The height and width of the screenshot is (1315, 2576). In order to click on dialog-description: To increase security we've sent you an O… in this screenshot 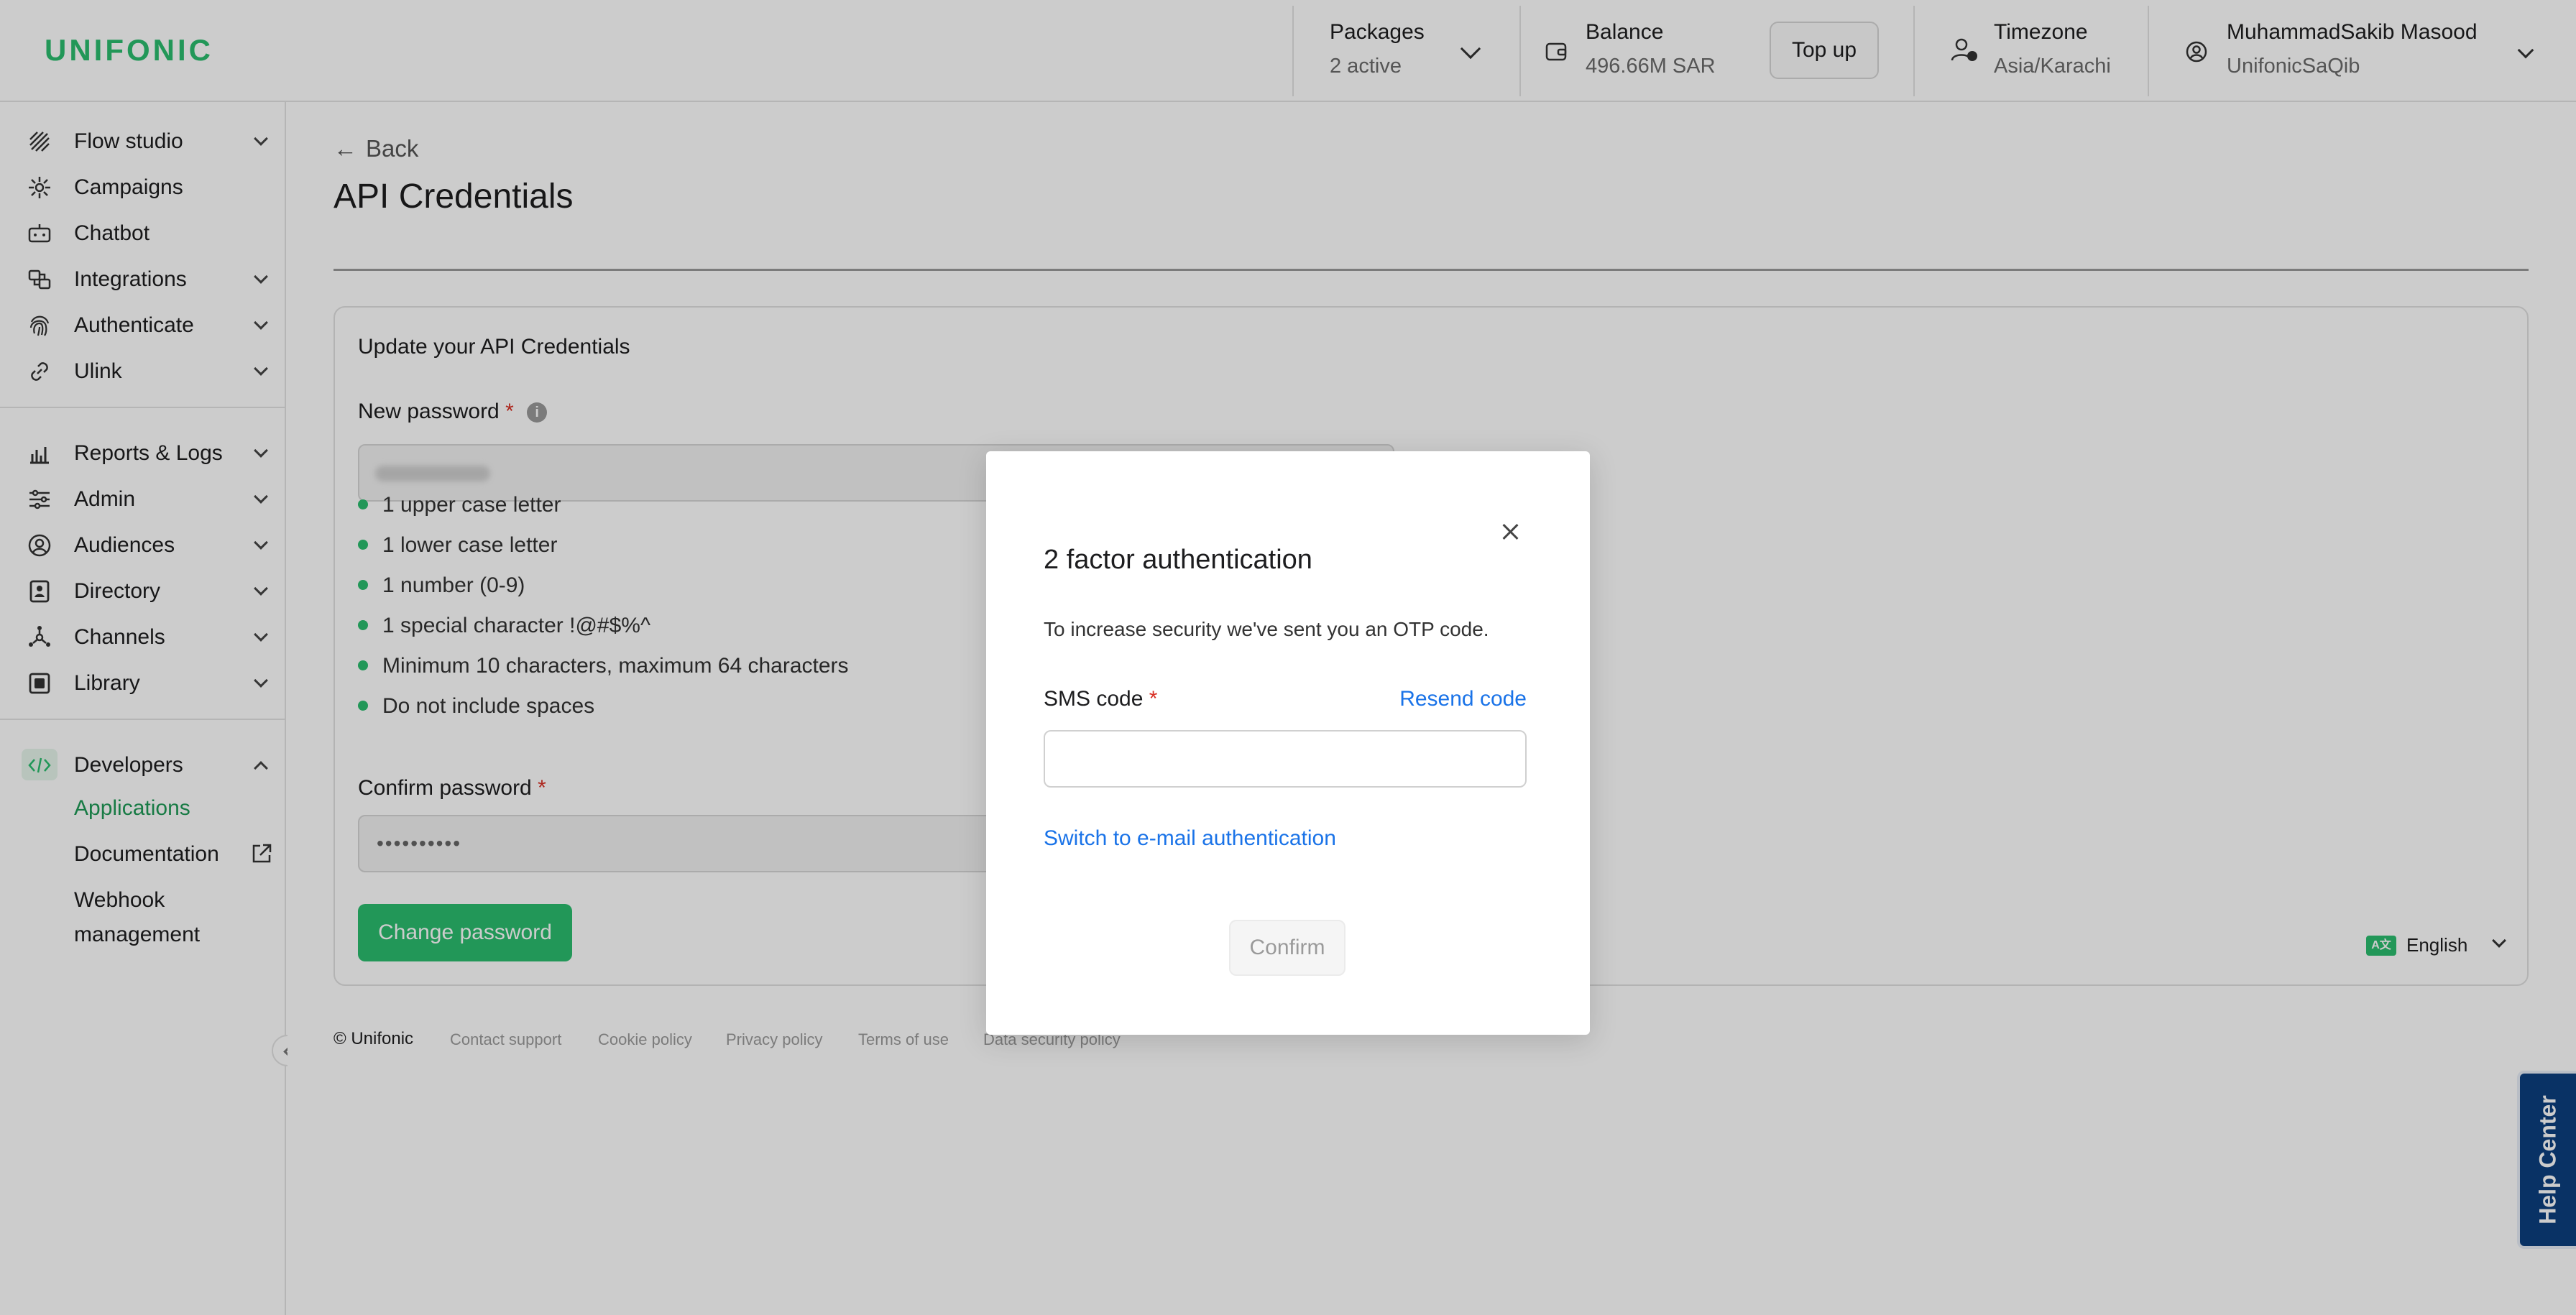, I will do `click(1266, 629)`.